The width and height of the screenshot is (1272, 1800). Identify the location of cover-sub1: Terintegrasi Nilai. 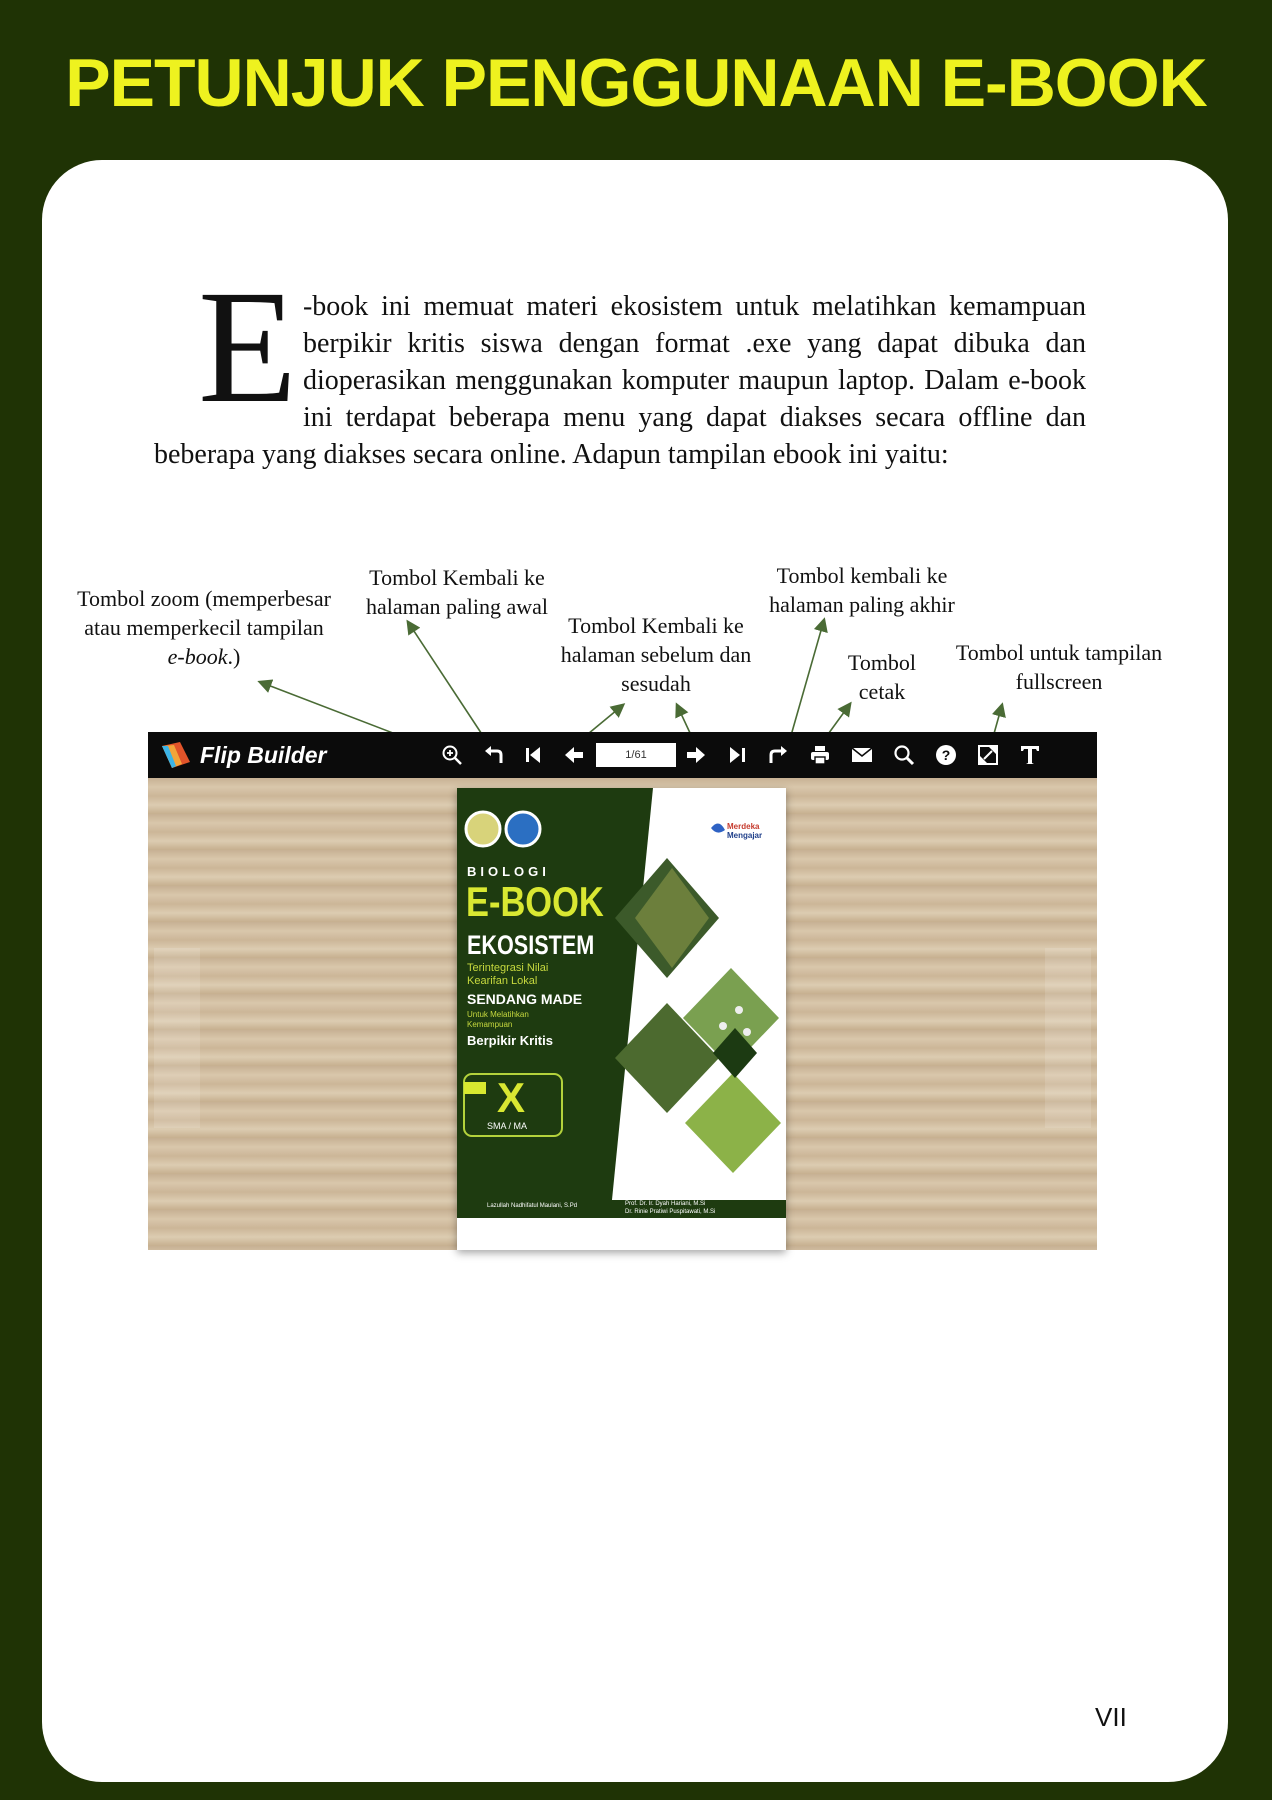
(508, 968).